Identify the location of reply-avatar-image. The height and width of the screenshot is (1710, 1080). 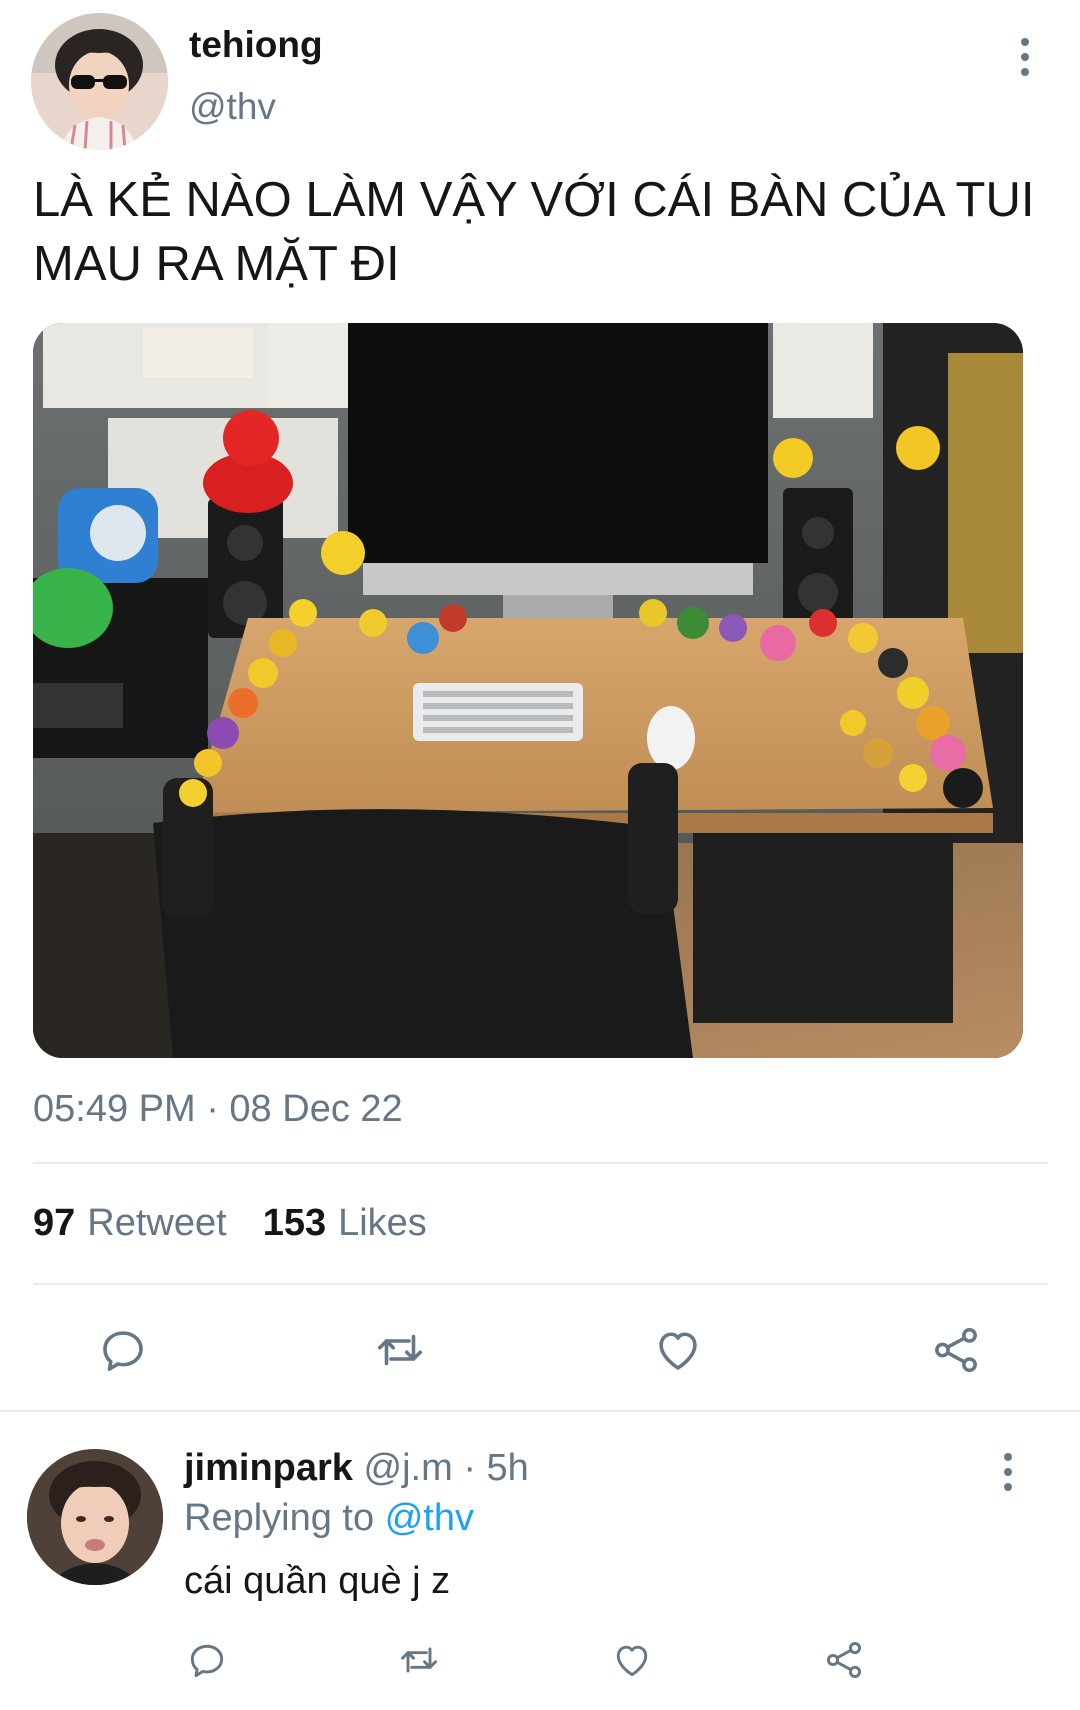
(95, 1517).